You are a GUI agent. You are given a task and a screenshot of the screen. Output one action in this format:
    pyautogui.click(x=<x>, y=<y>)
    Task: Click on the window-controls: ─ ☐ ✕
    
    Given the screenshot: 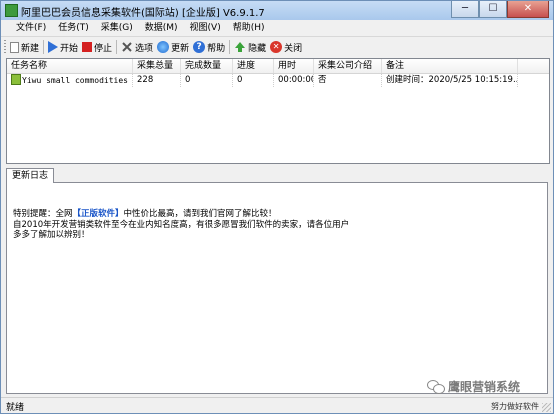 What is the action you would take?
    pyautogui.click(x=500, y=9)
    